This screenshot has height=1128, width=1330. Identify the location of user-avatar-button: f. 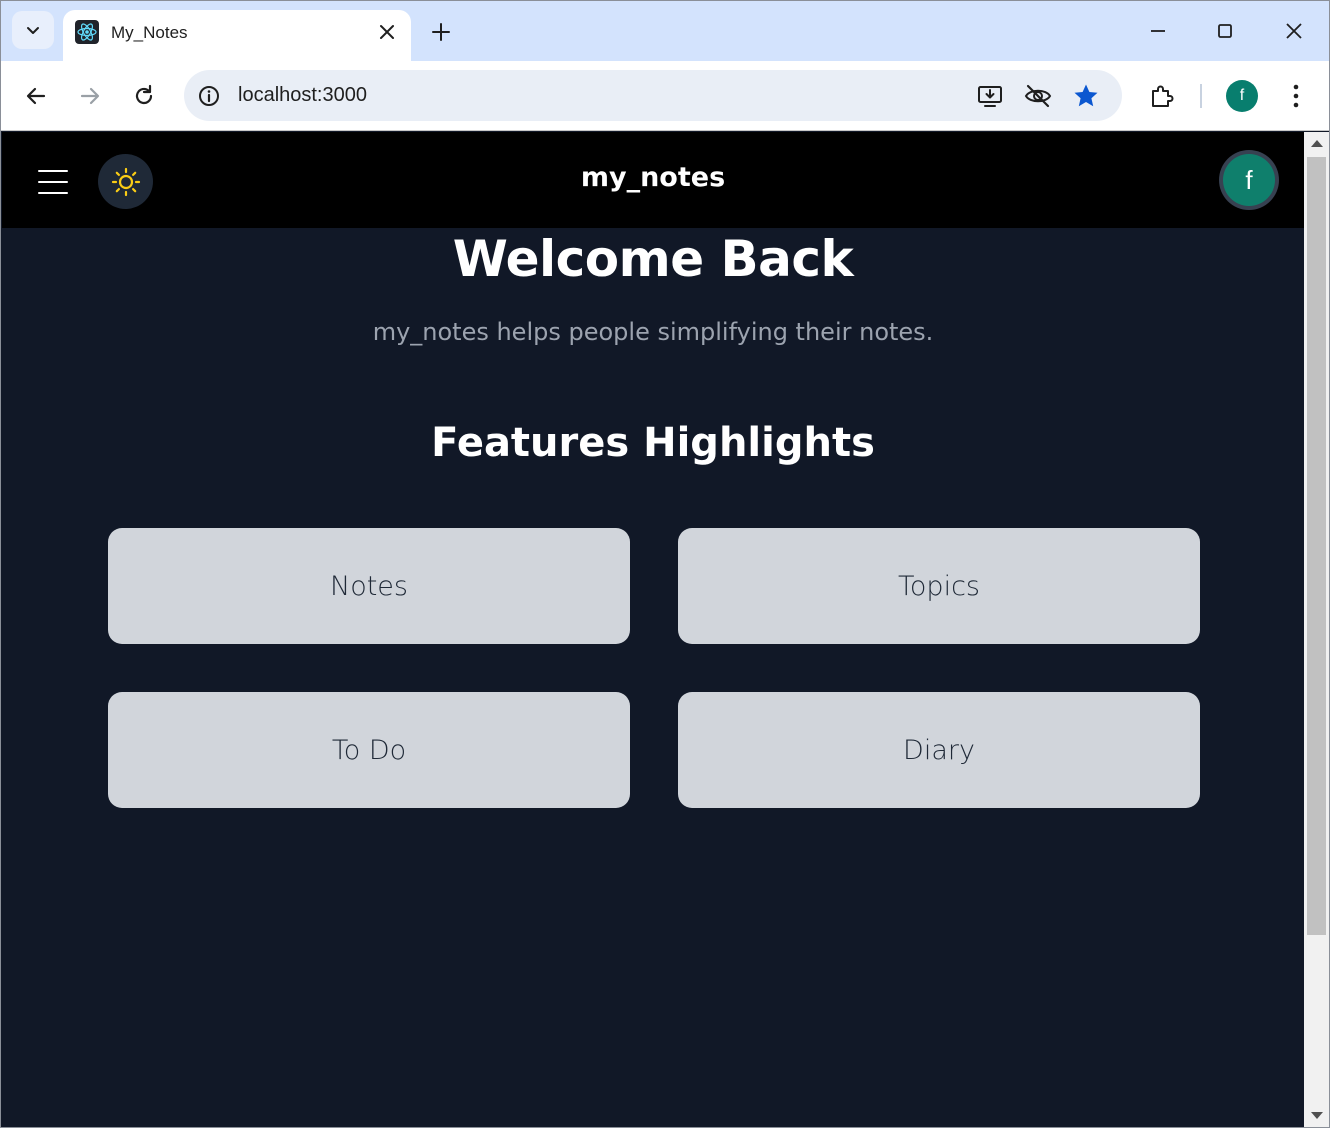
(1249, 180).